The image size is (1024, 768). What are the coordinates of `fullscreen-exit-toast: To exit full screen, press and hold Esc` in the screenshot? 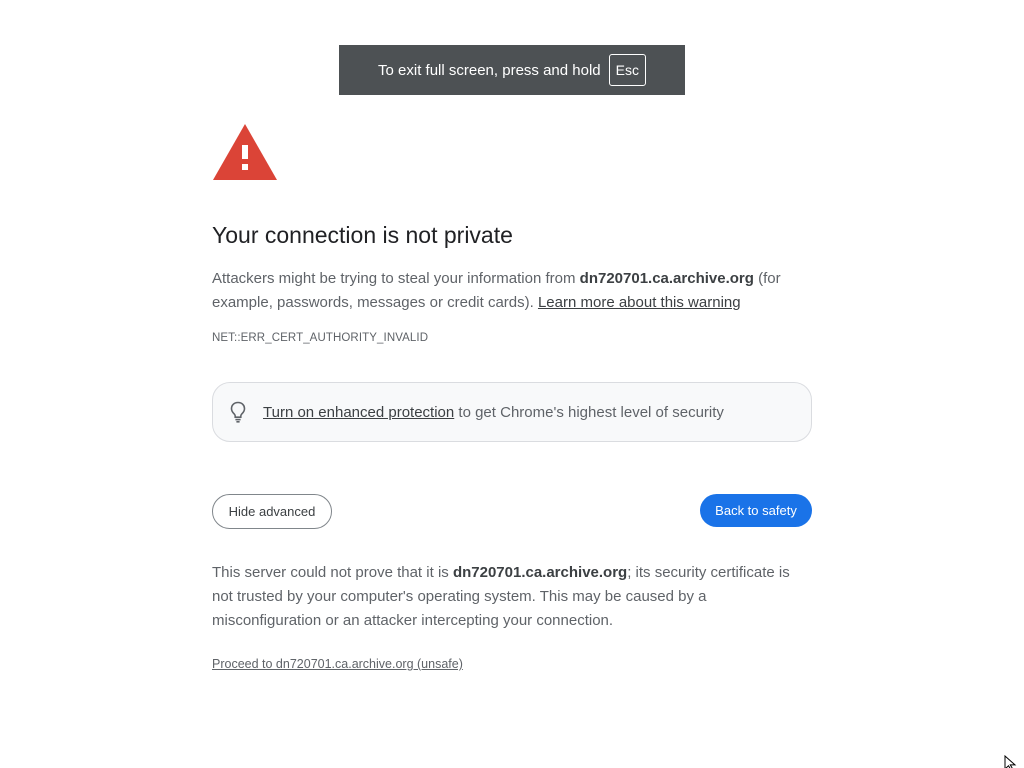 It's located at (512, 70).